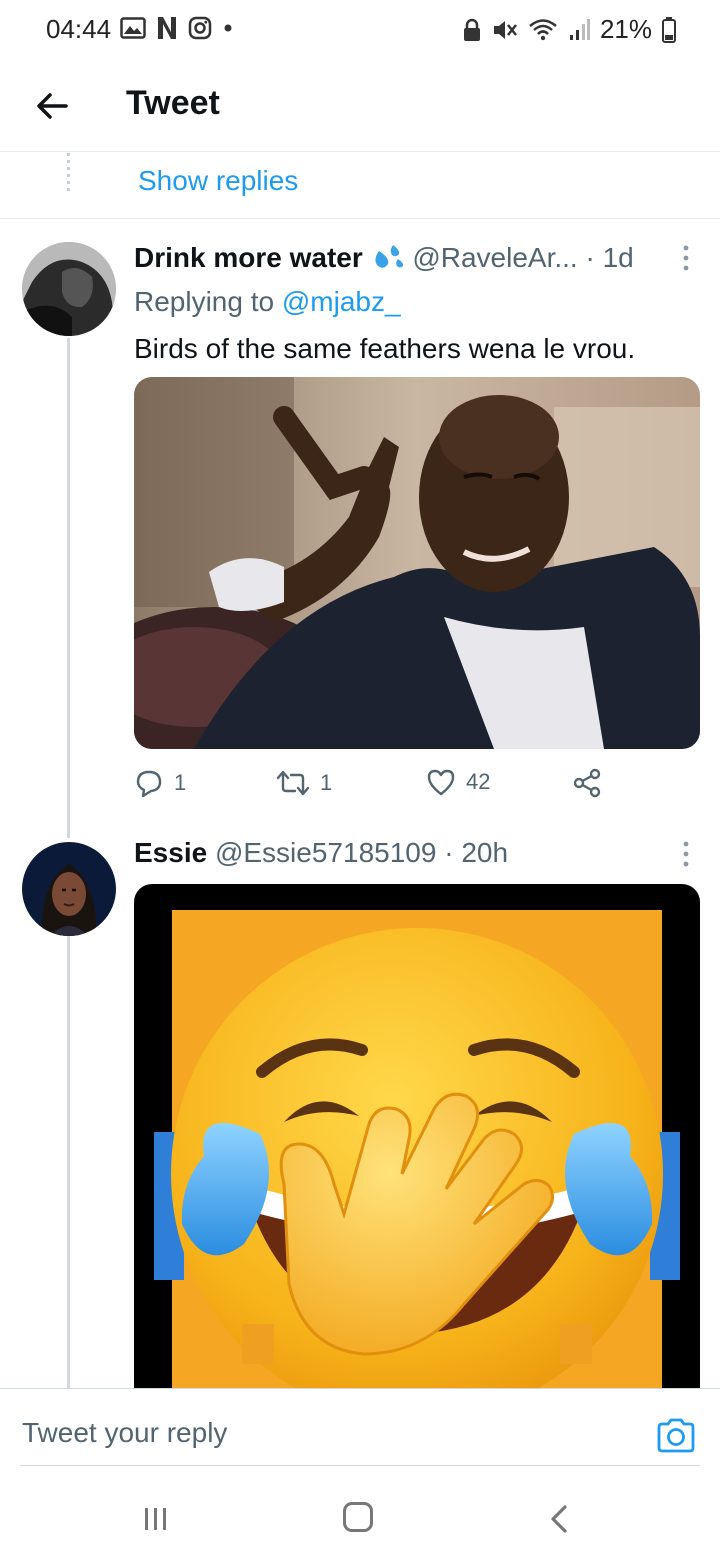 The width and height of the screenshot is (720, 1560). What do you see at coordinates (360, 30) in the screenshot?
I see `status-bar: 04:44 21%` at bounding box center [360, 30].